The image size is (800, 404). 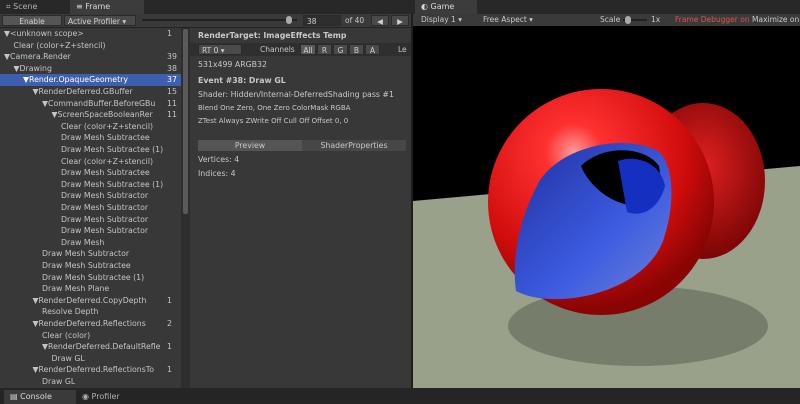 I want to click on aspect-dropdown: Free Aspect ▾, so click(x=508, y=19).